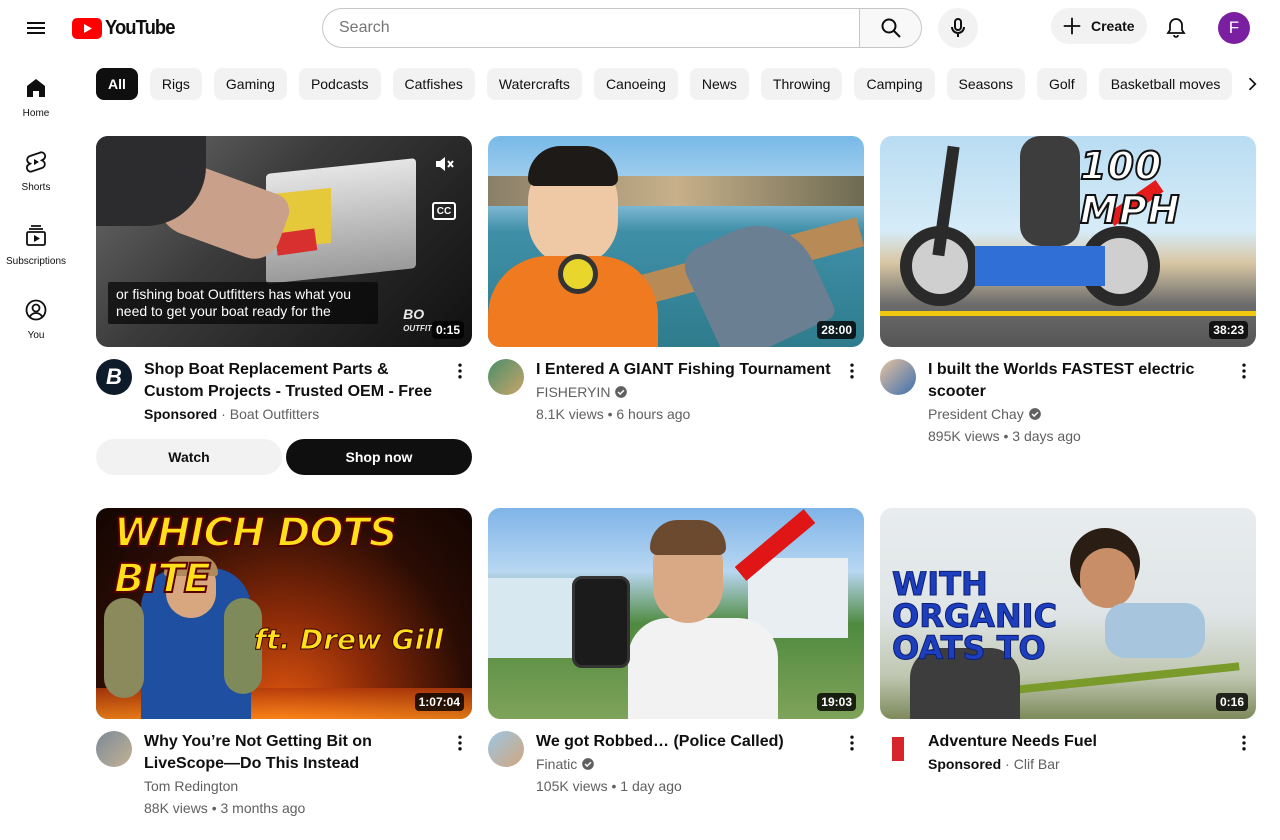 The width and height of the screenshot is (1280, 840). I want to click on top-bar: YouTube Create F, so click(640, 28).